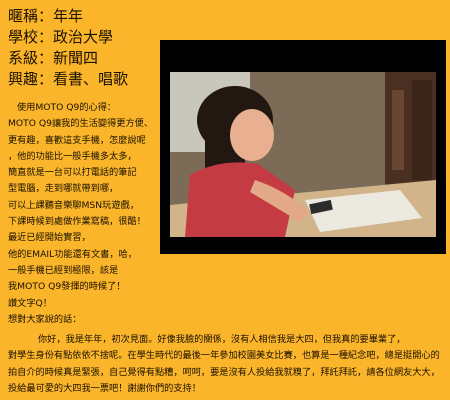  I want to click on story-line: 他的EMAIL功能還有文書，哈，, so click(72, 254).